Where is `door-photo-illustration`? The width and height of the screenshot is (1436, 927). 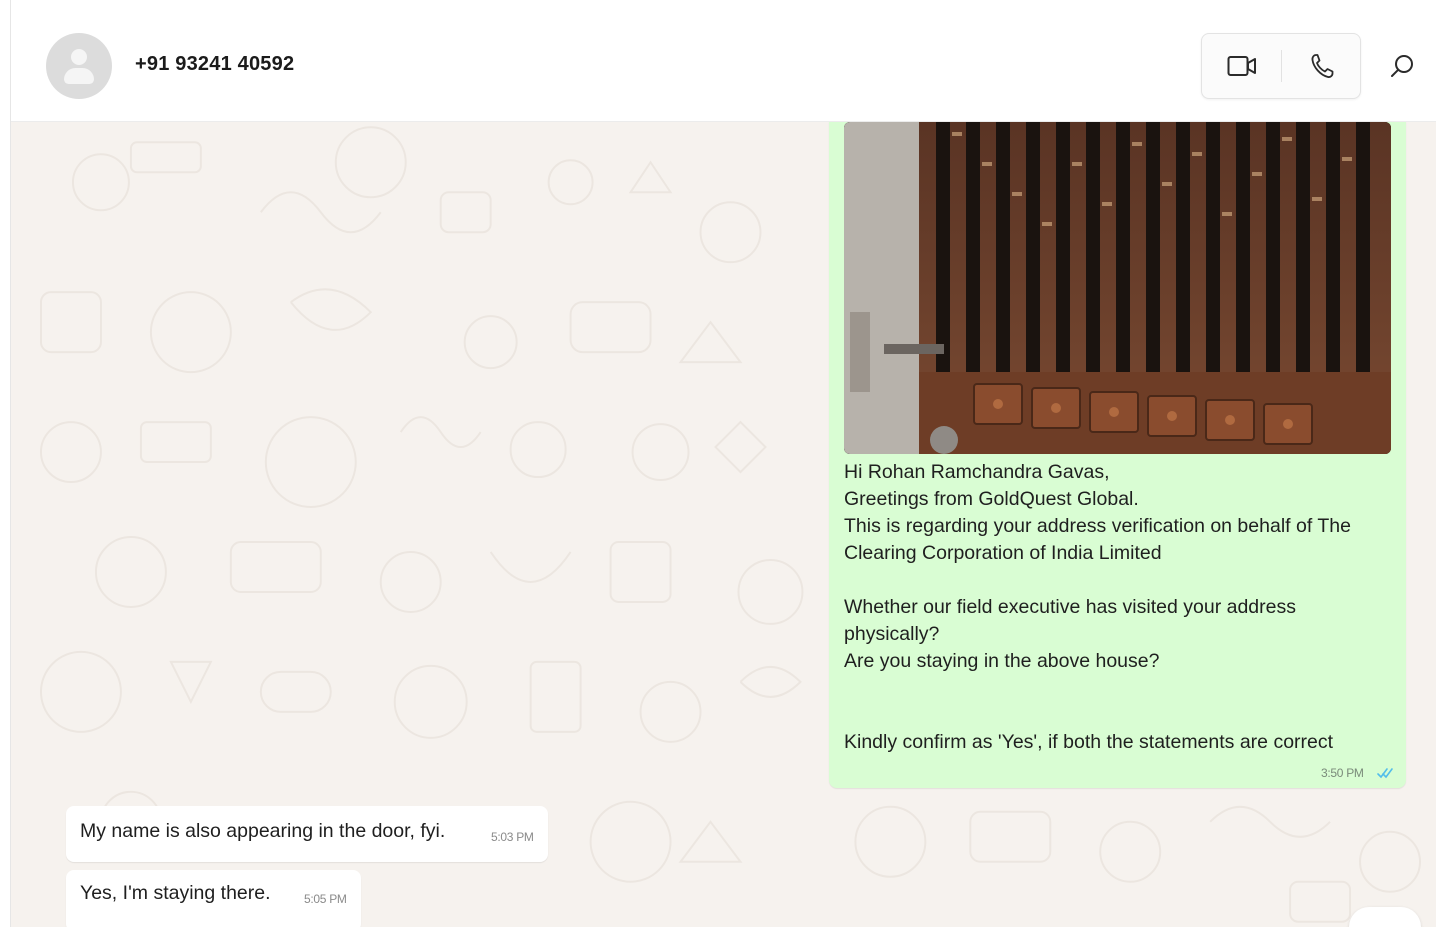
door-photo-illustration is located at coordinates (1117, 288).